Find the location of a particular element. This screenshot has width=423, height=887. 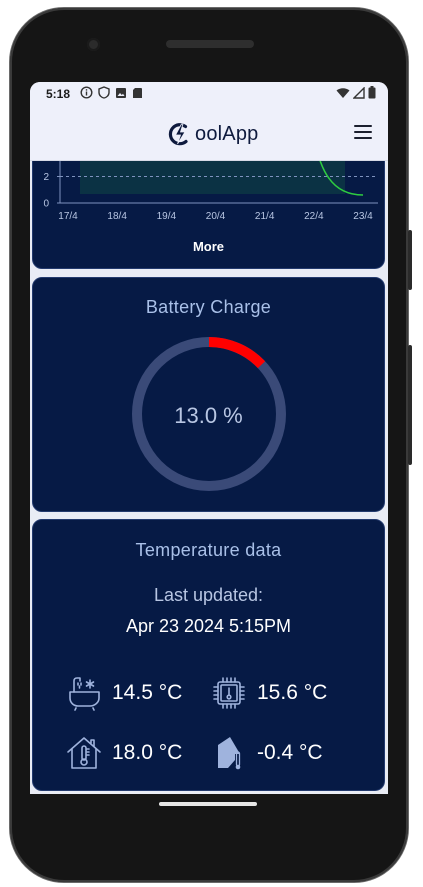

x-tick-label: 22/4 is located at coordinates (314, 216).